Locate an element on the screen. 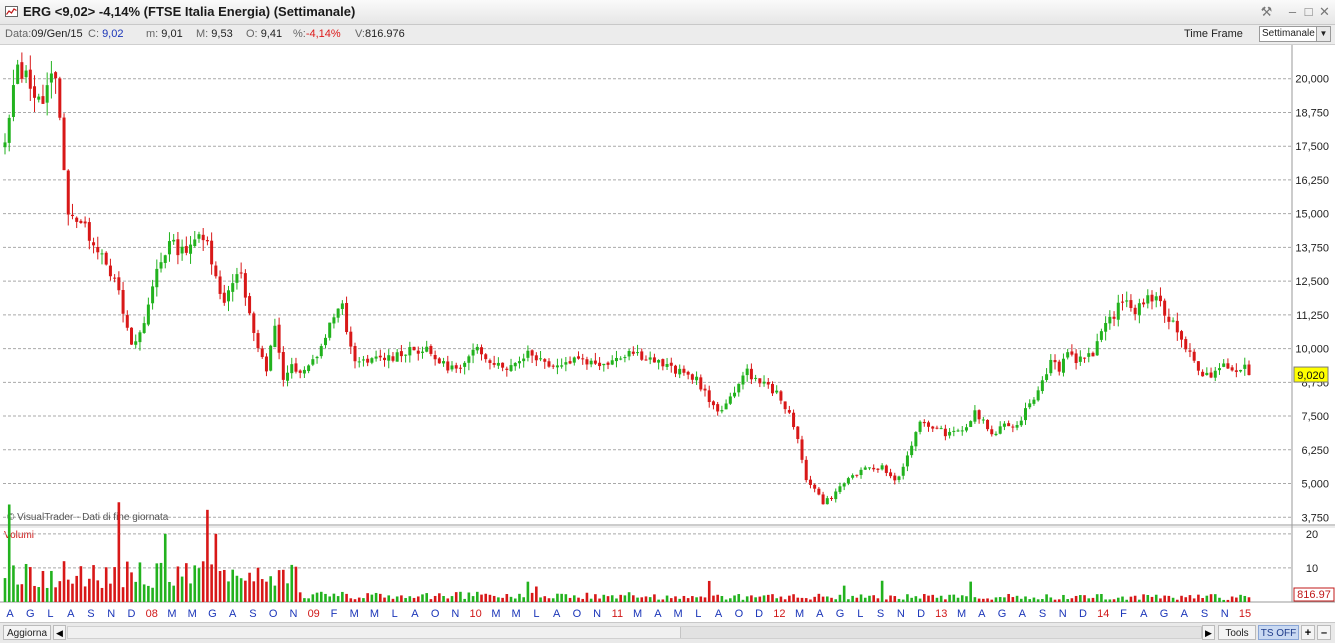  price-tick-label: 11,250 is located at coordinates (1312, 316).